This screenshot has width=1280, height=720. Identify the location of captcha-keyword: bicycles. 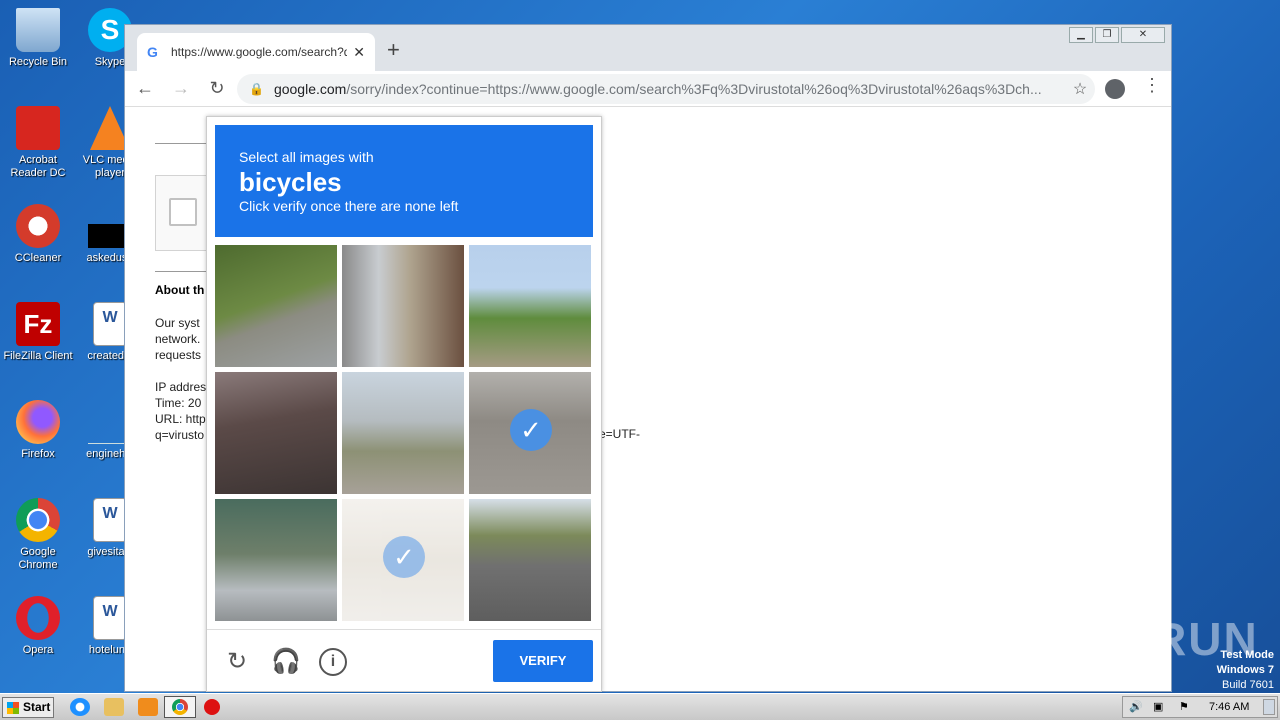
(290, 182).